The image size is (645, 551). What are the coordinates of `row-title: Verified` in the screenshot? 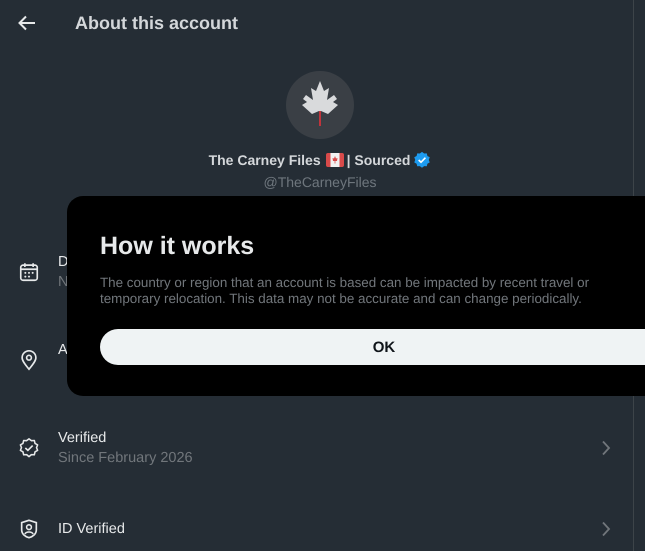 It's located at (82, 438).